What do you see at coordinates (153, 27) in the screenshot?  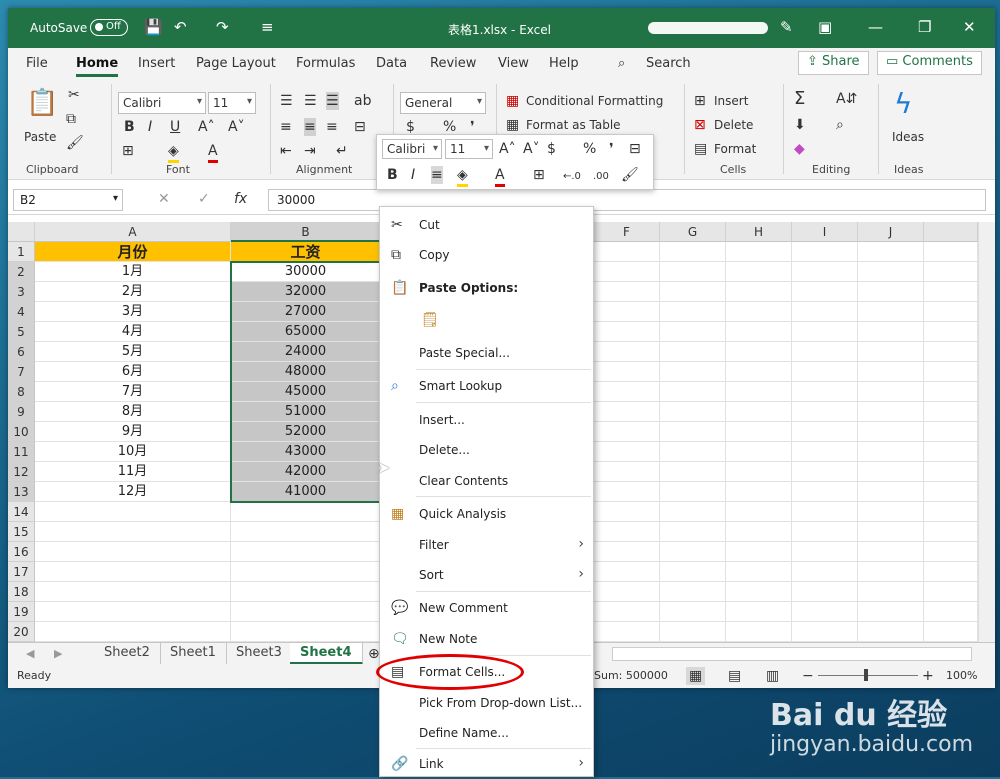 I see `save-icon: 💾` at bounding box center [153, 27].